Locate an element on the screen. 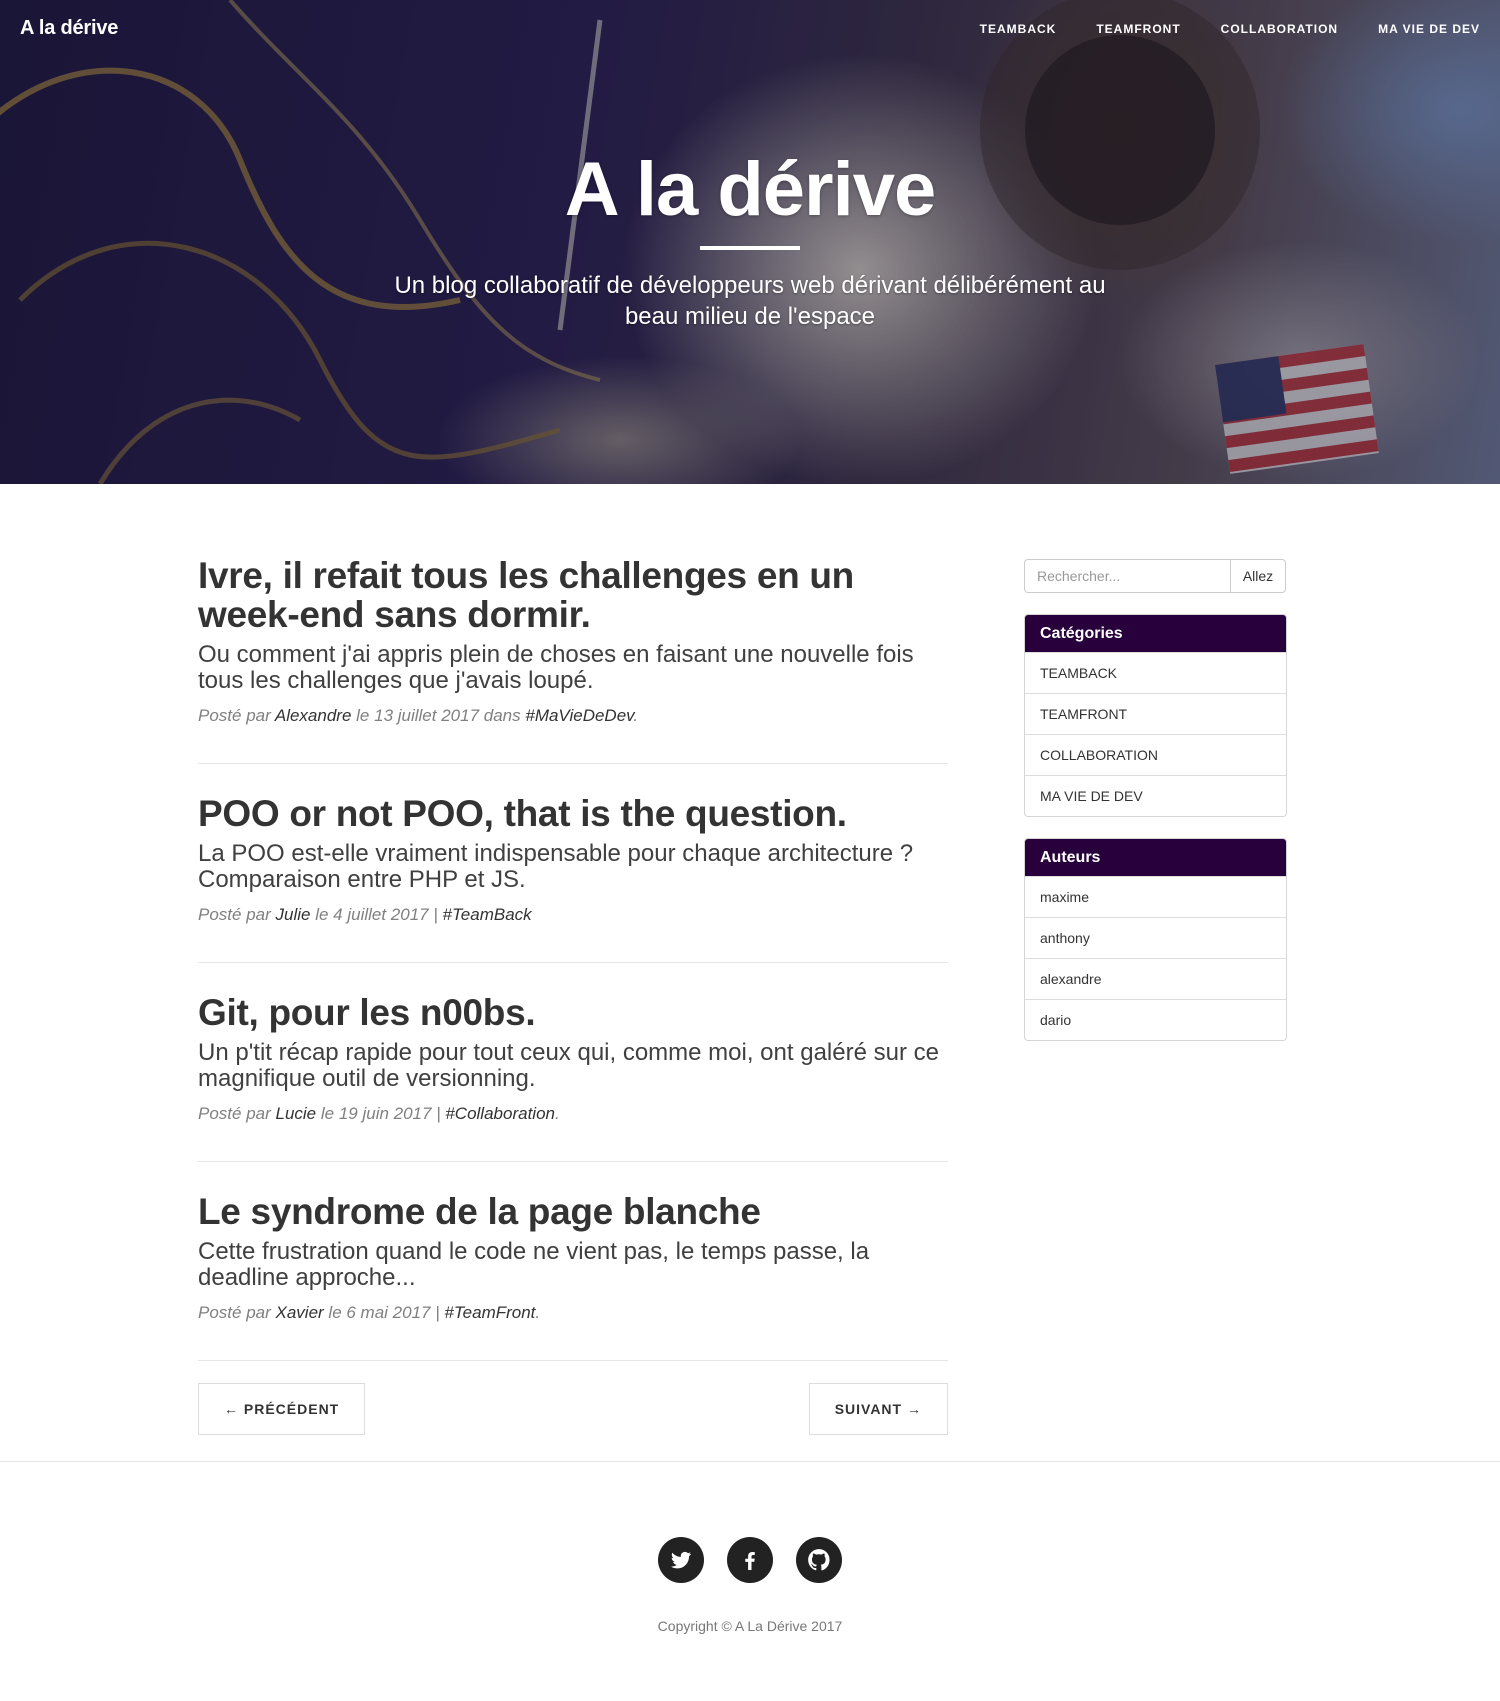  category-item-teamback: TEAMBACK is located at coordinates (1155, 672).